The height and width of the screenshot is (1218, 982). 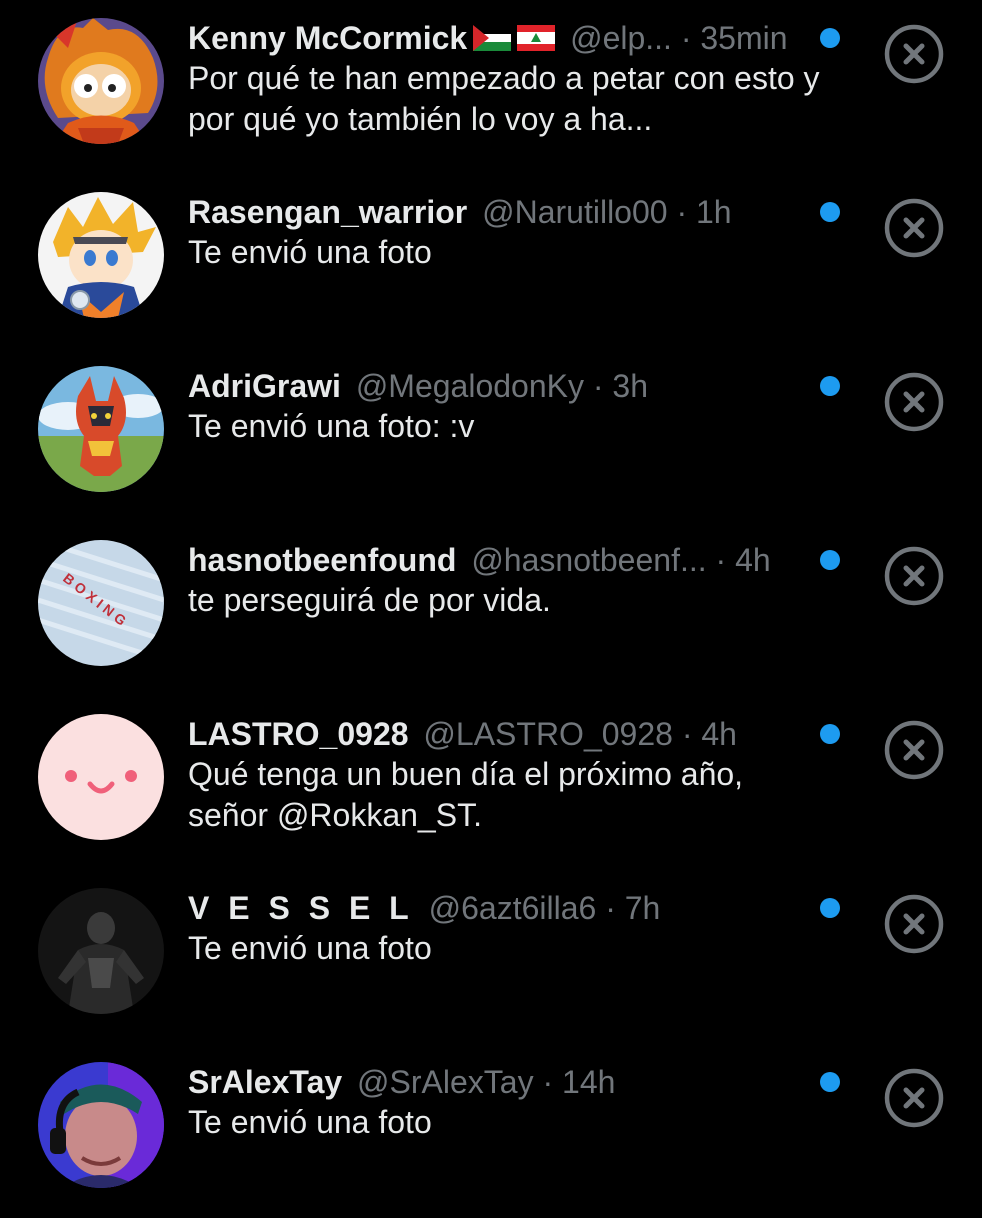 I want to click on display-name: LASTRO_0928, so click(x=298, y=734).